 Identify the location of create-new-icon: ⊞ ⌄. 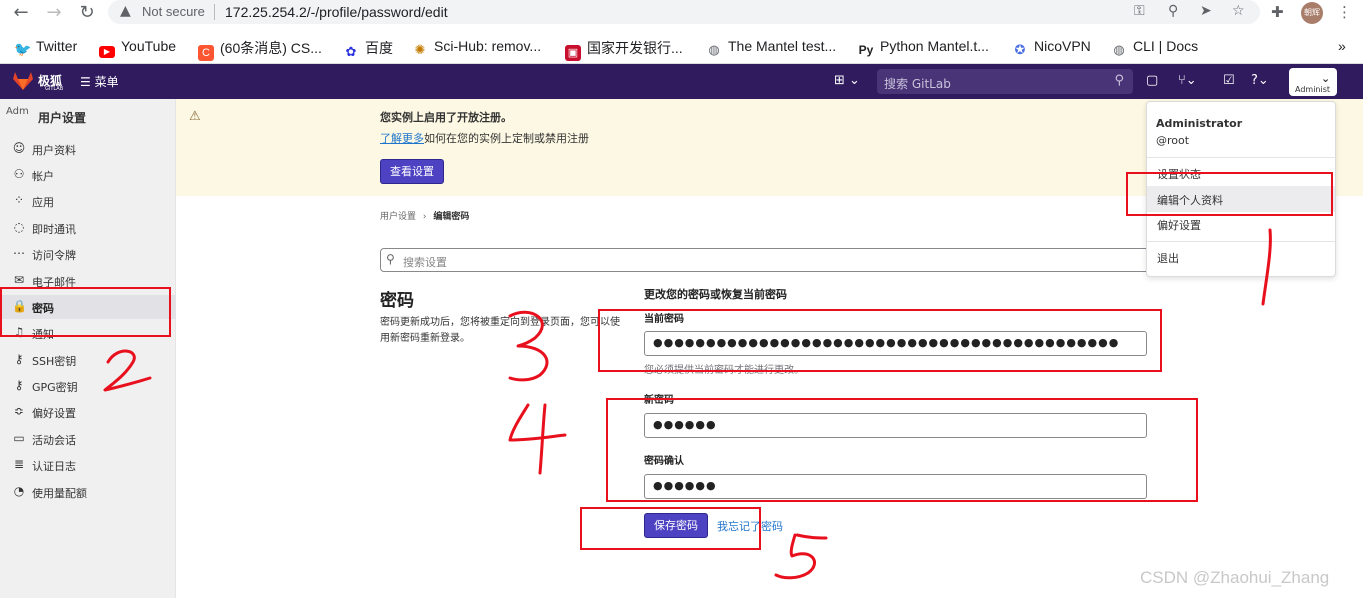
(847, 80).